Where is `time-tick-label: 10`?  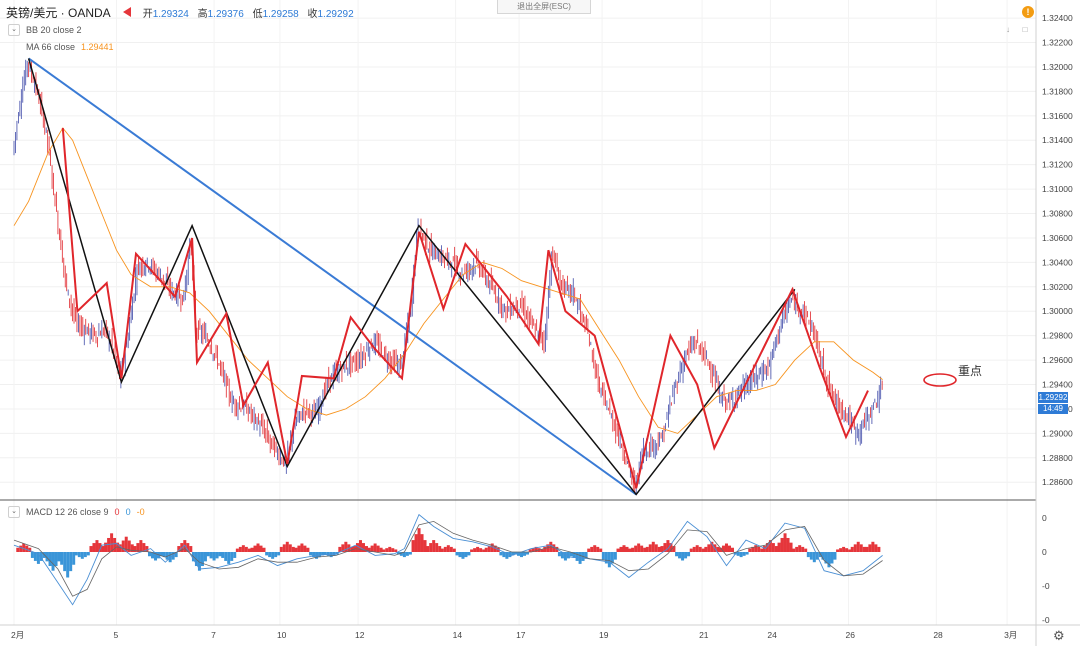
time-tick-label: 10 is located at coordinates (282, 635).